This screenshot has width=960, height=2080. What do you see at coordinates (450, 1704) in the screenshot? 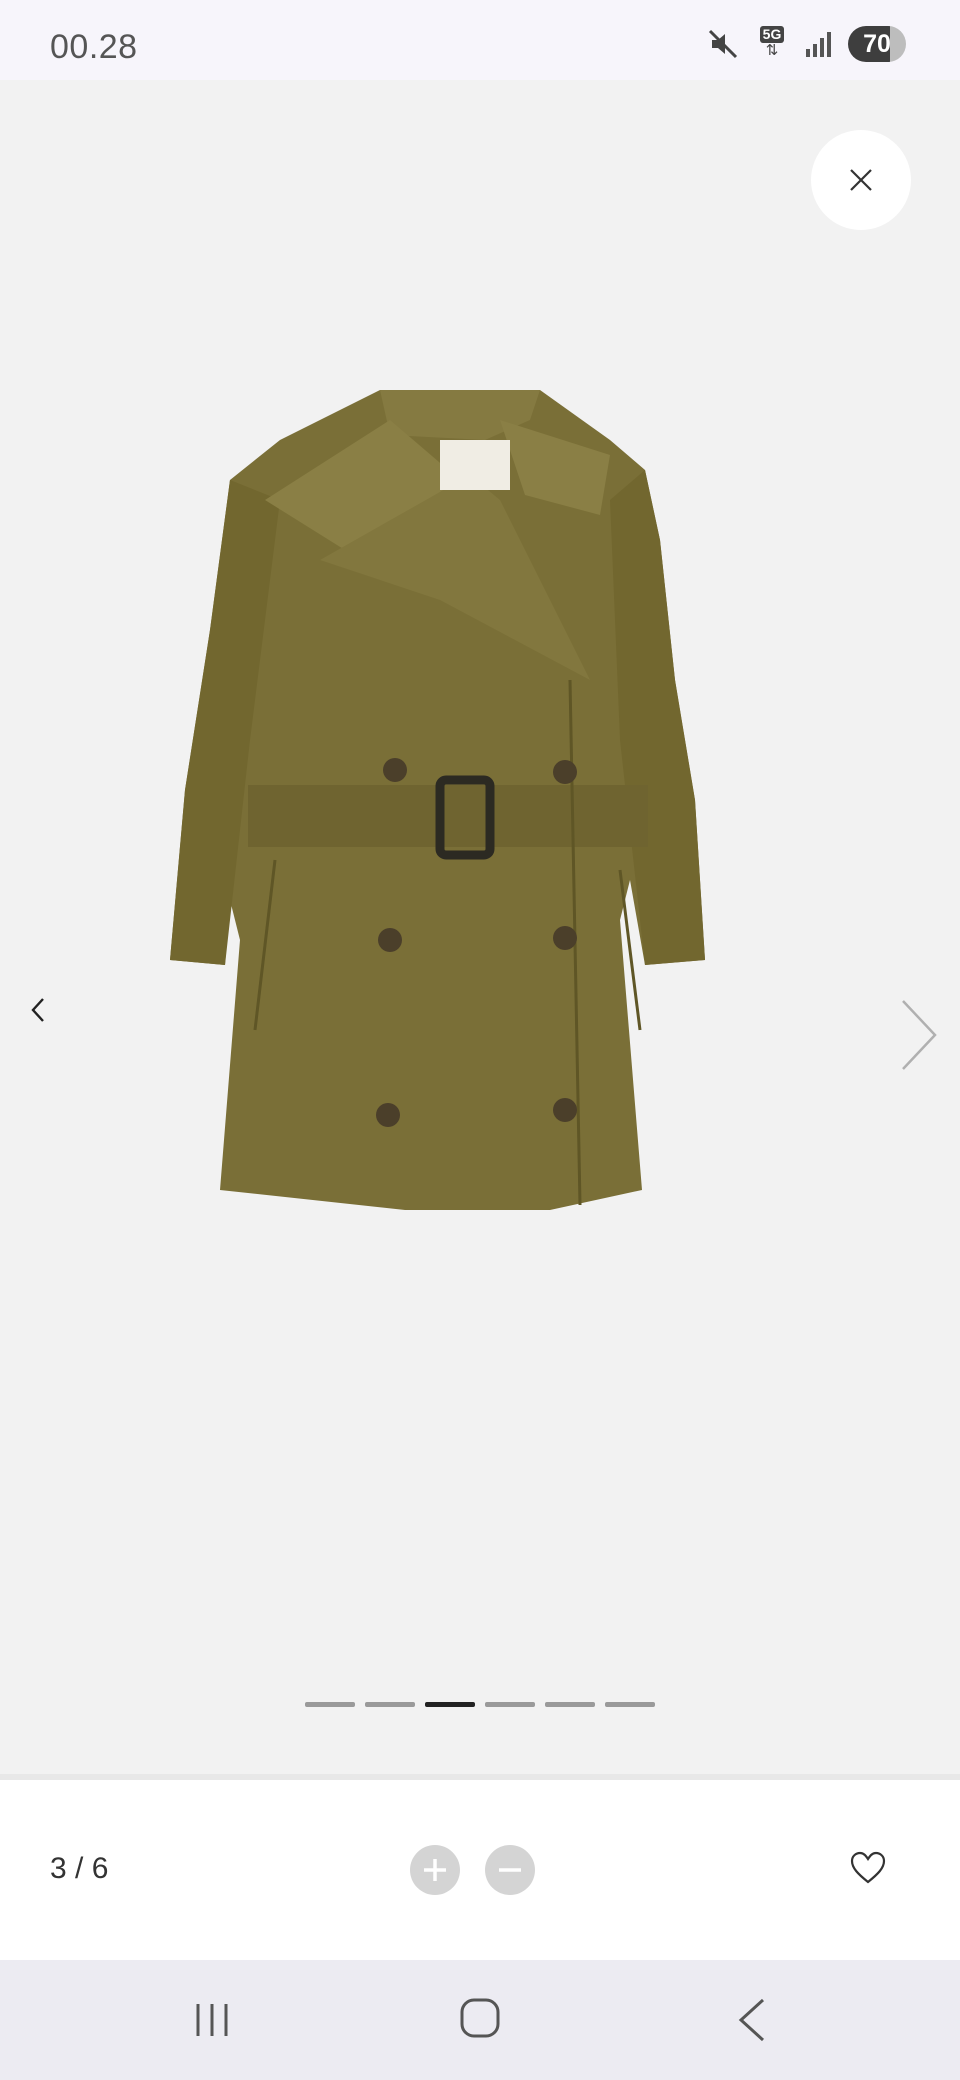
I see `slide-dot-3-active` at bounding box center [450, 1704].